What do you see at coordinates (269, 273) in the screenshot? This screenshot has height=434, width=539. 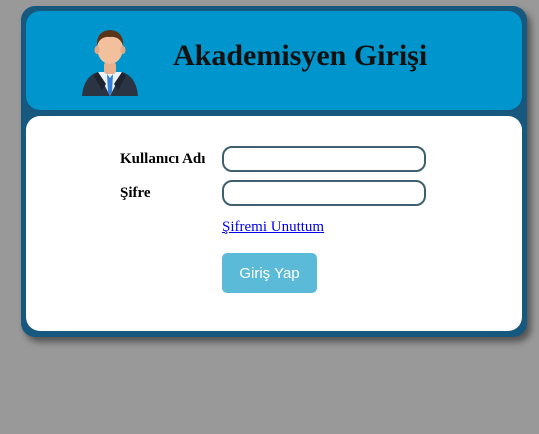 I see `login-button: Giriş Yap` at bounding box center [269, 273].